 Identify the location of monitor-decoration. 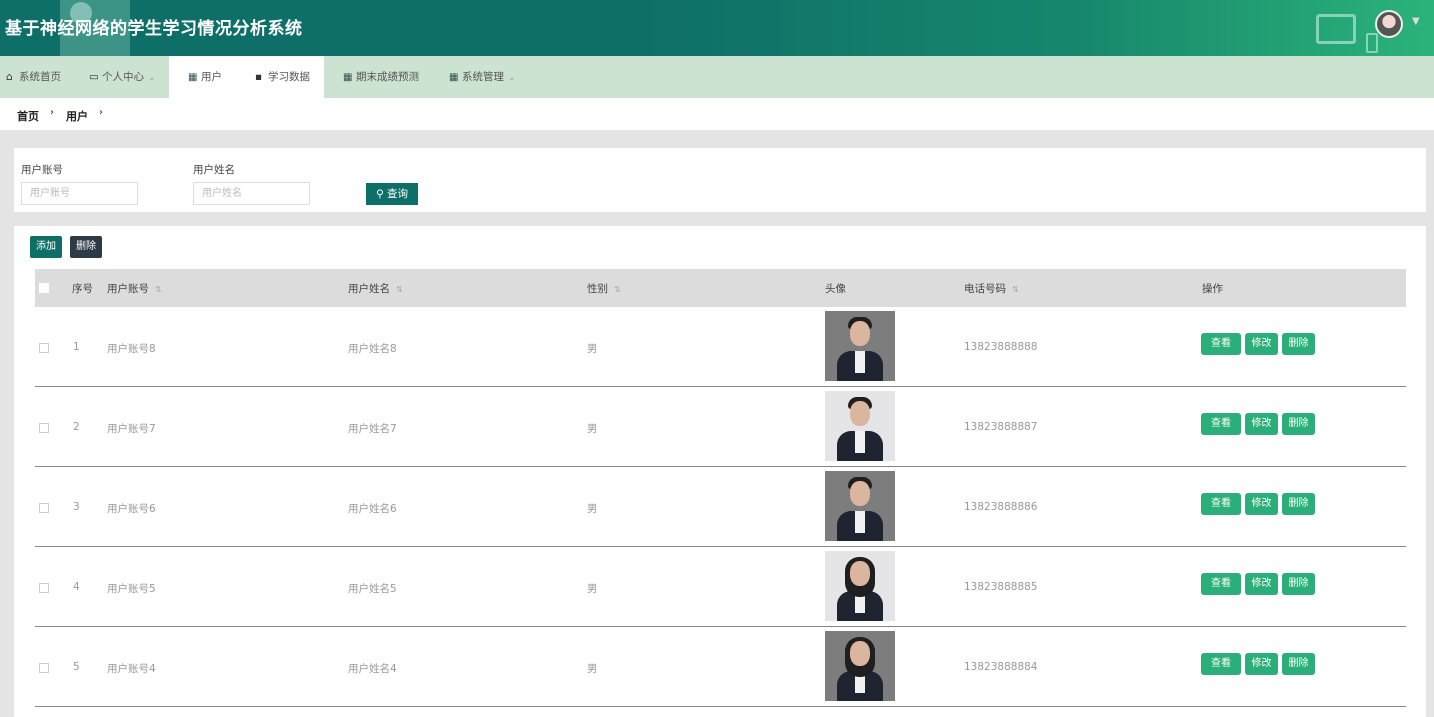
(1336, 29).